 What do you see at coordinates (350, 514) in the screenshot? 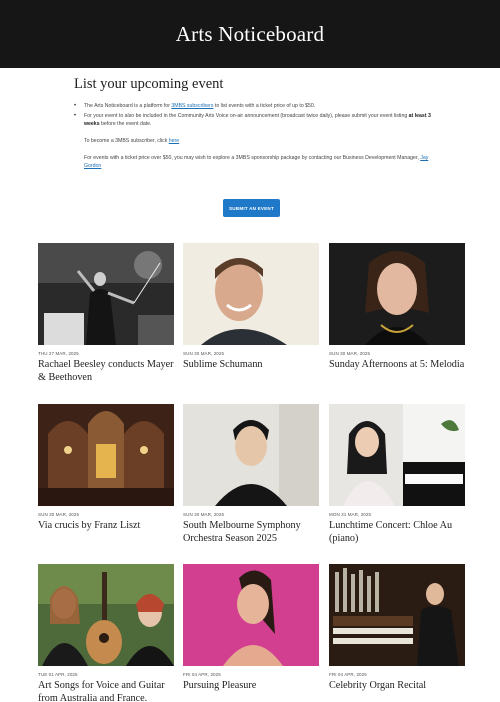
I see `event-date: MON 31 MAR, 2025` at bounding box center [350, 514].